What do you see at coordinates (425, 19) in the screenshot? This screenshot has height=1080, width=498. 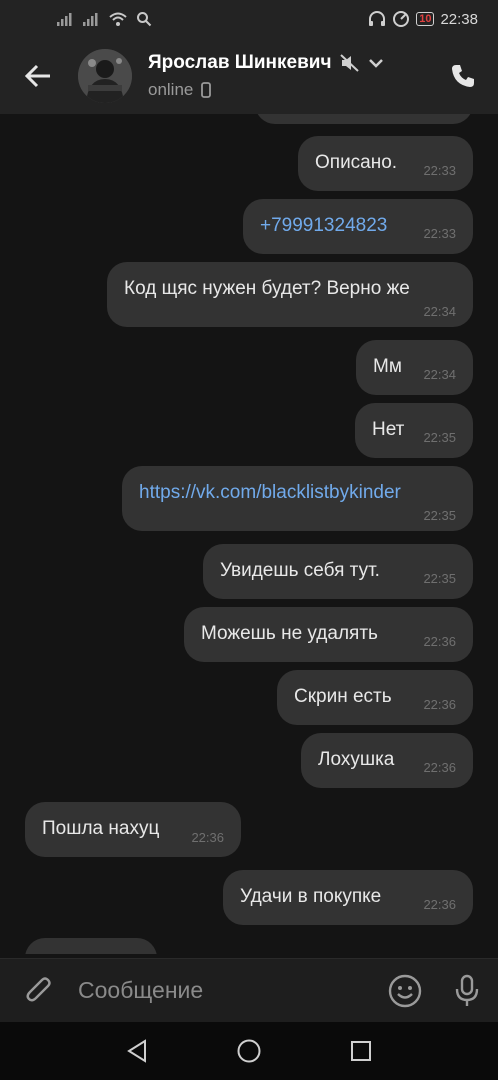 I see `battery-icon: 10` at bounding box center [425, 19].